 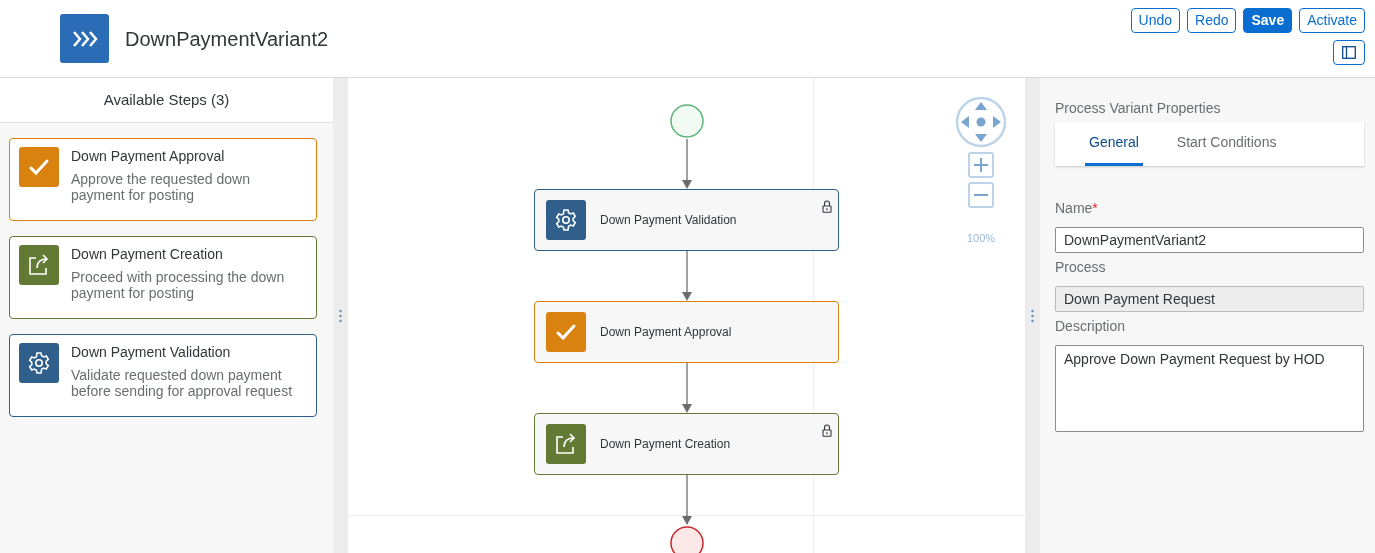 I want to click on process-step-node: Down Payment Validation, so click(x=686, y=220).